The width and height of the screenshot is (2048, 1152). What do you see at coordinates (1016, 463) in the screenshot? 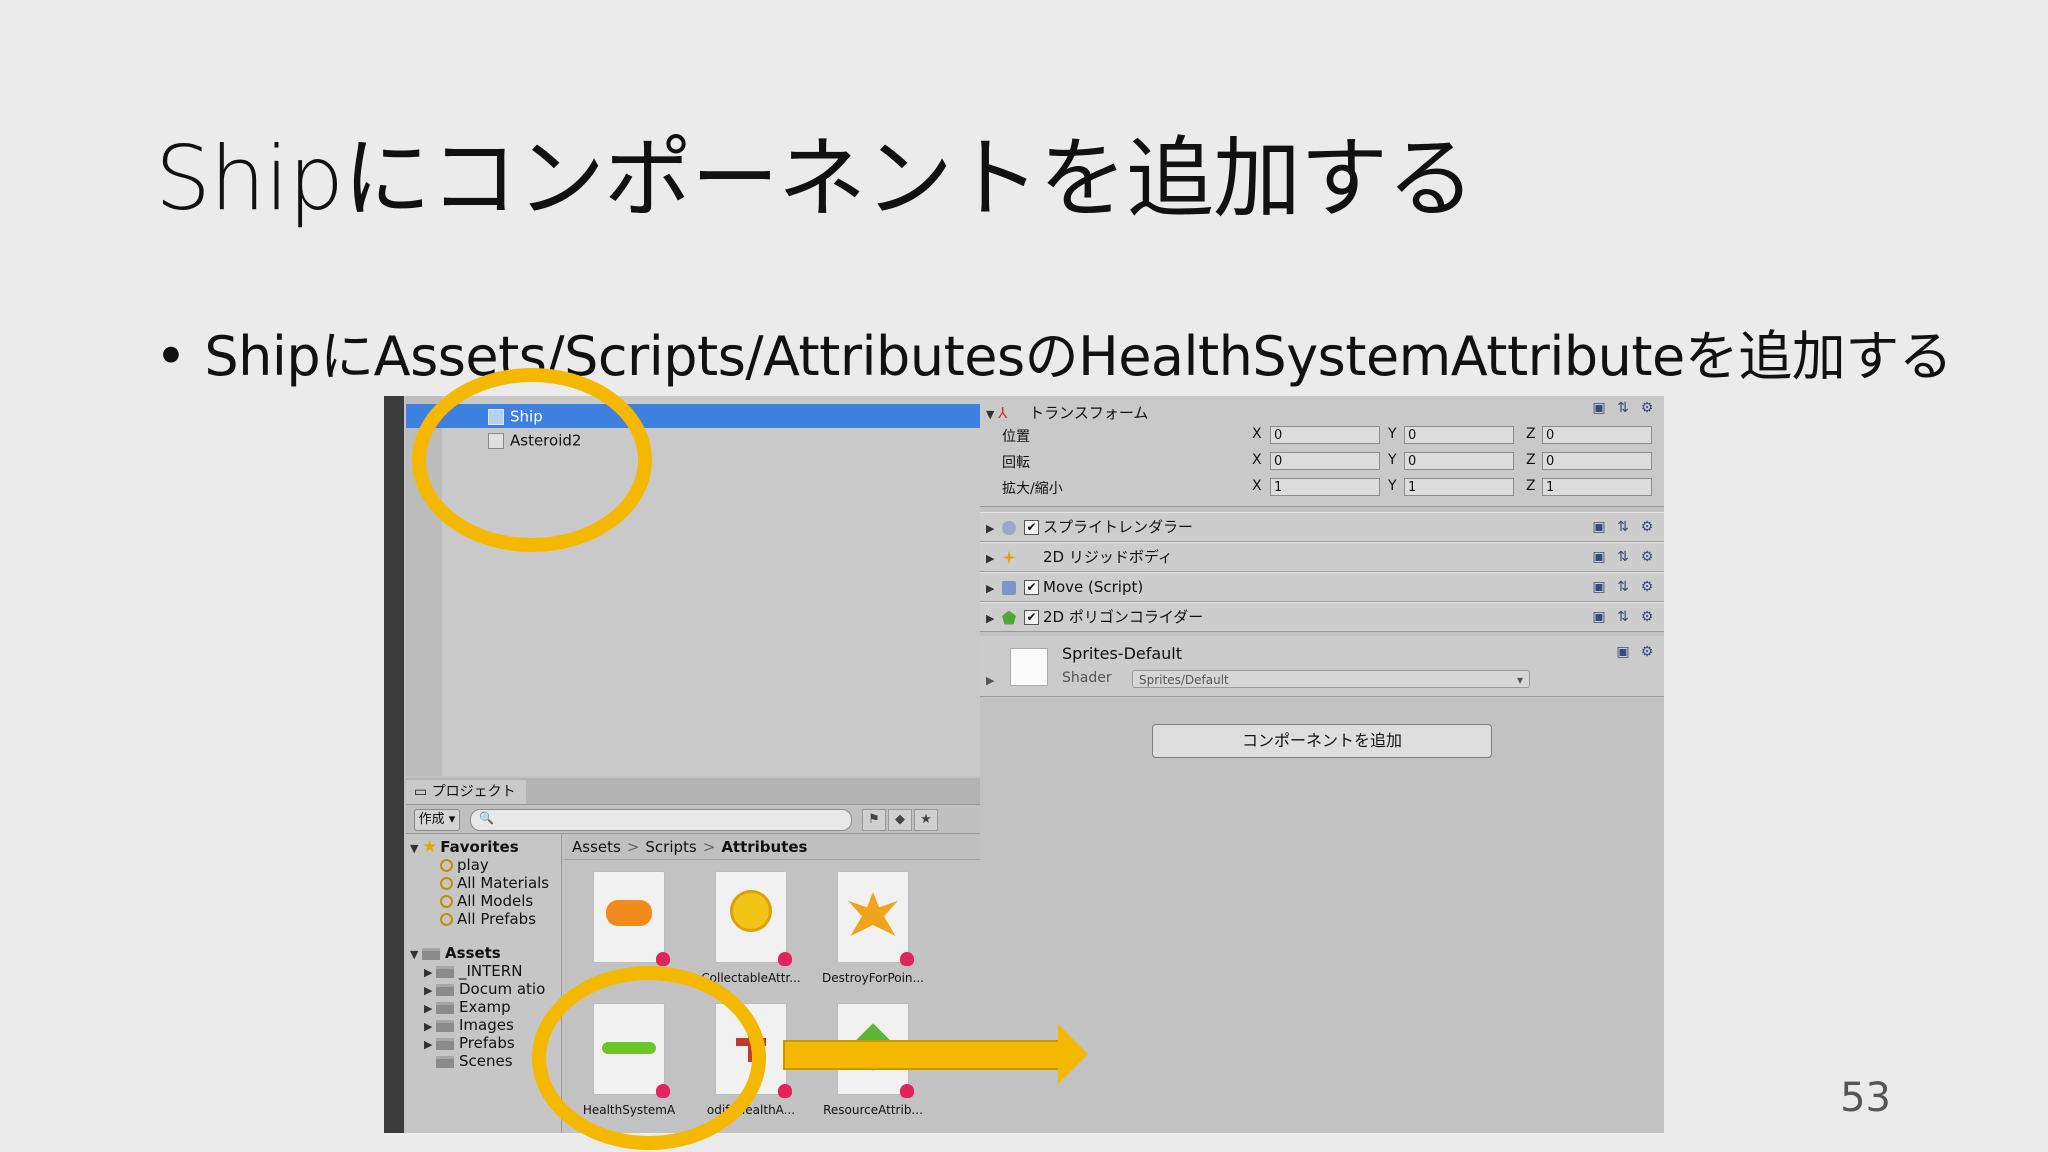
I see `rotation-label: 回転` at bounding box center [1016, 463].